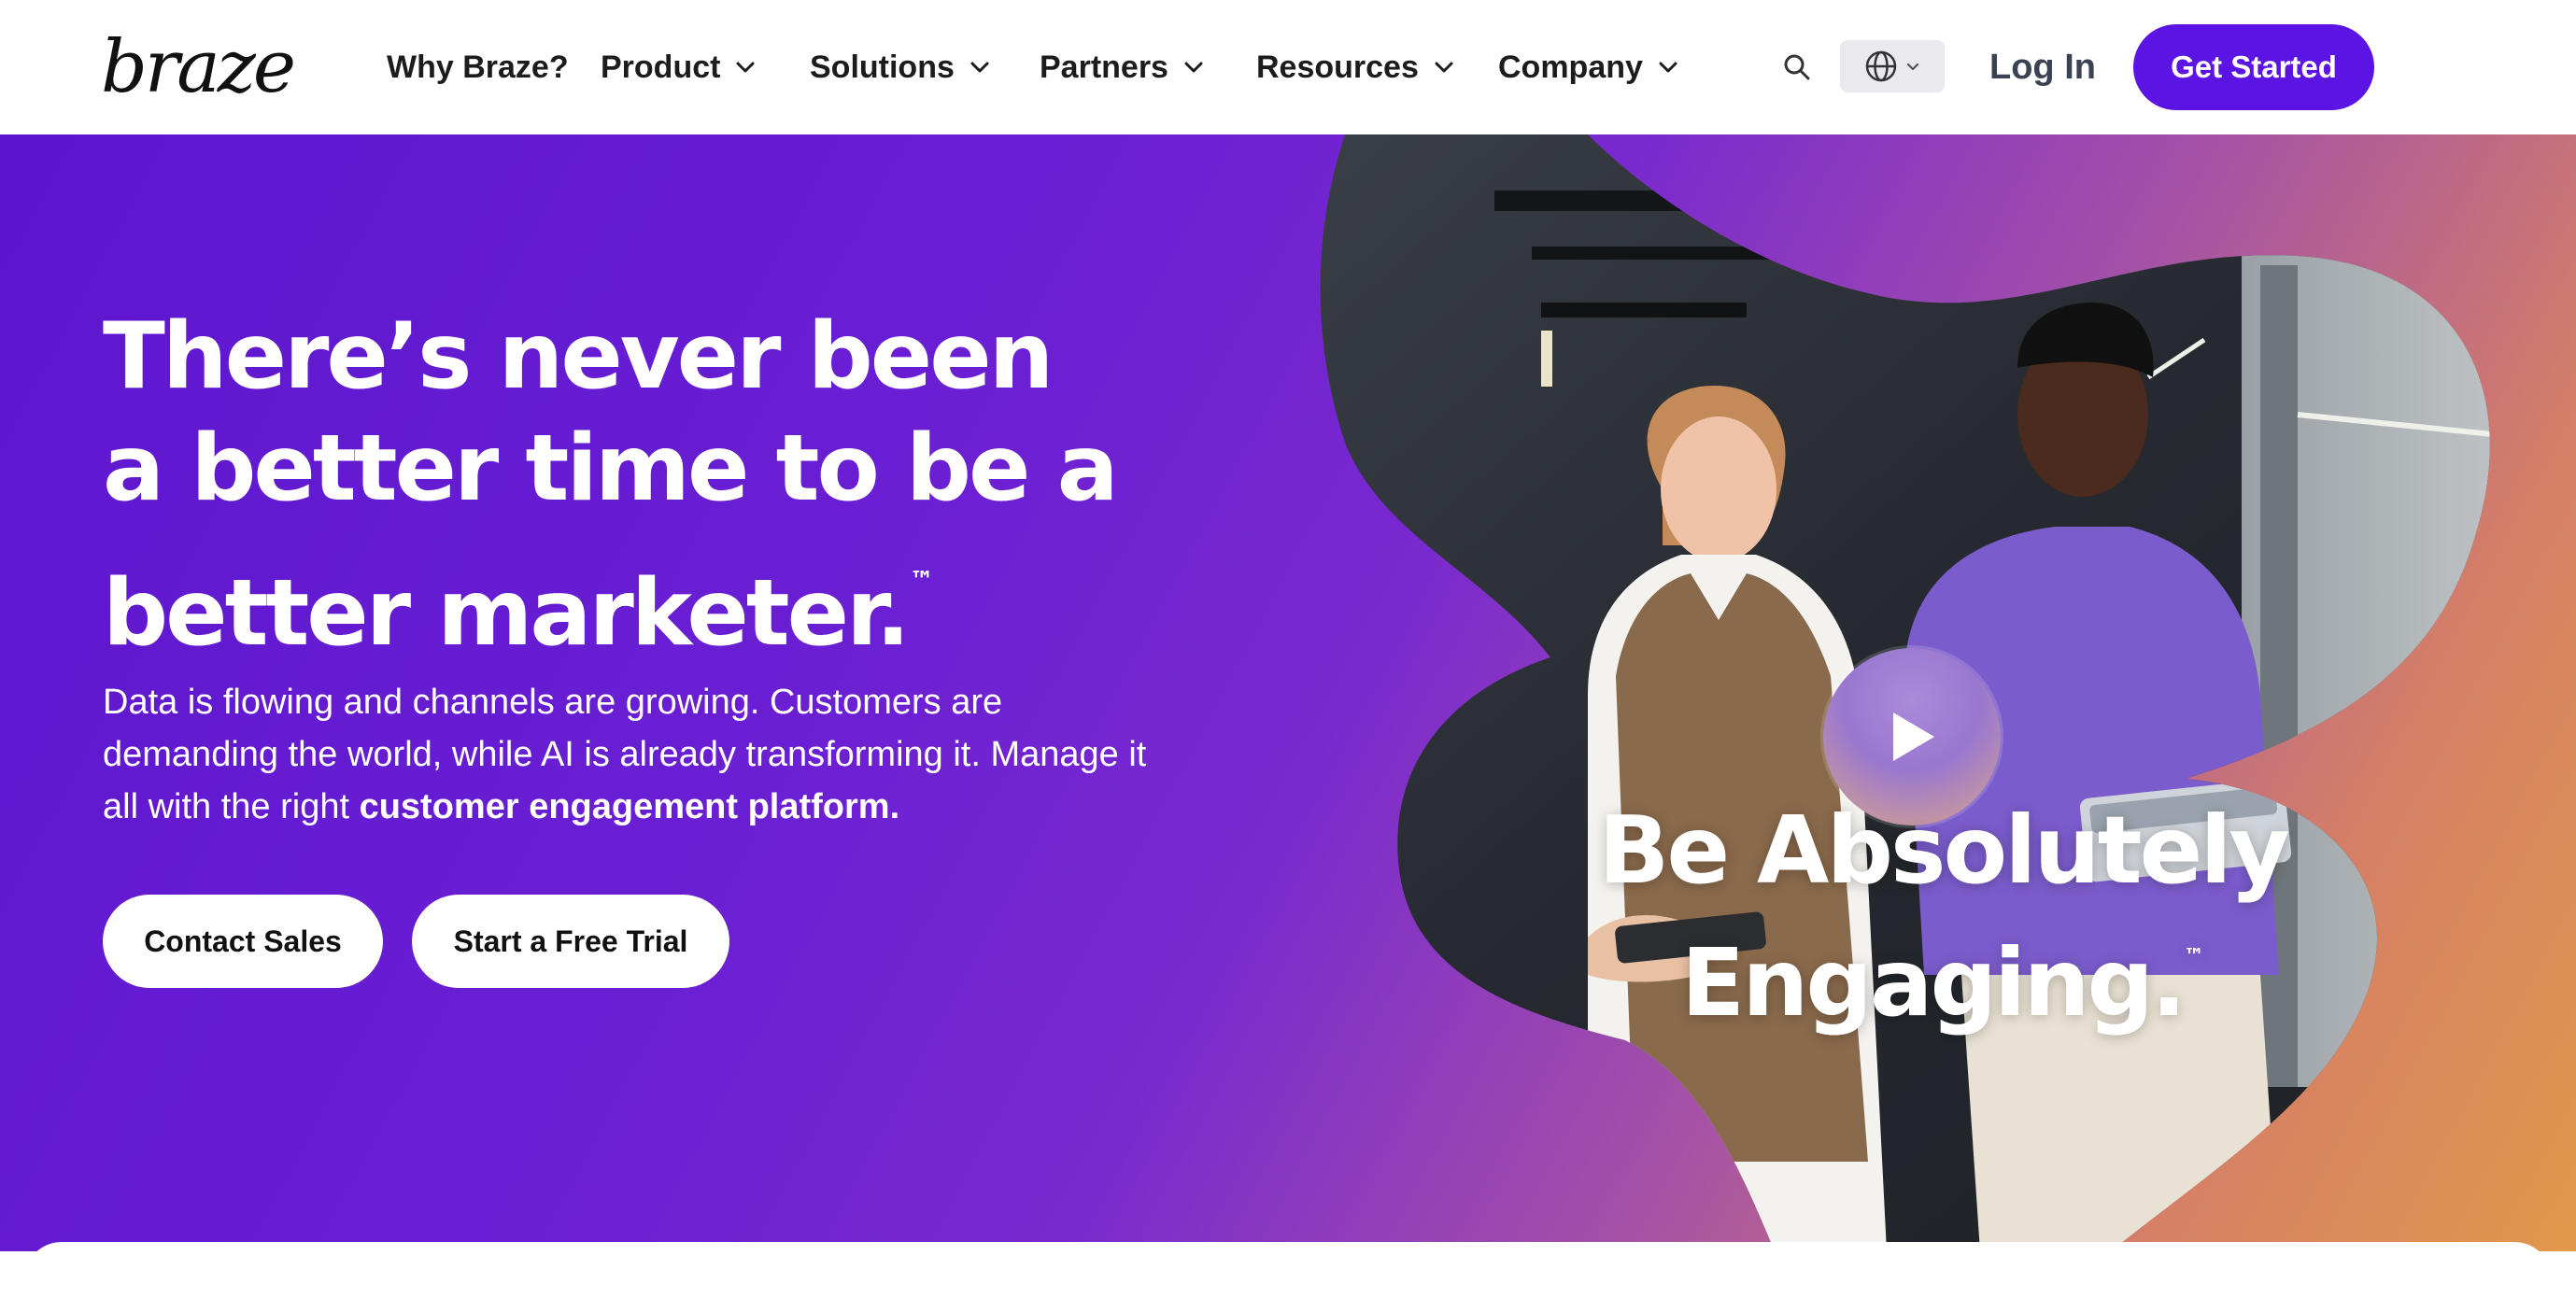  What do you see at coordinates (921, 581) in the screenshot?
I see `trademark-mark: ™` at bounding box center [921, 581].